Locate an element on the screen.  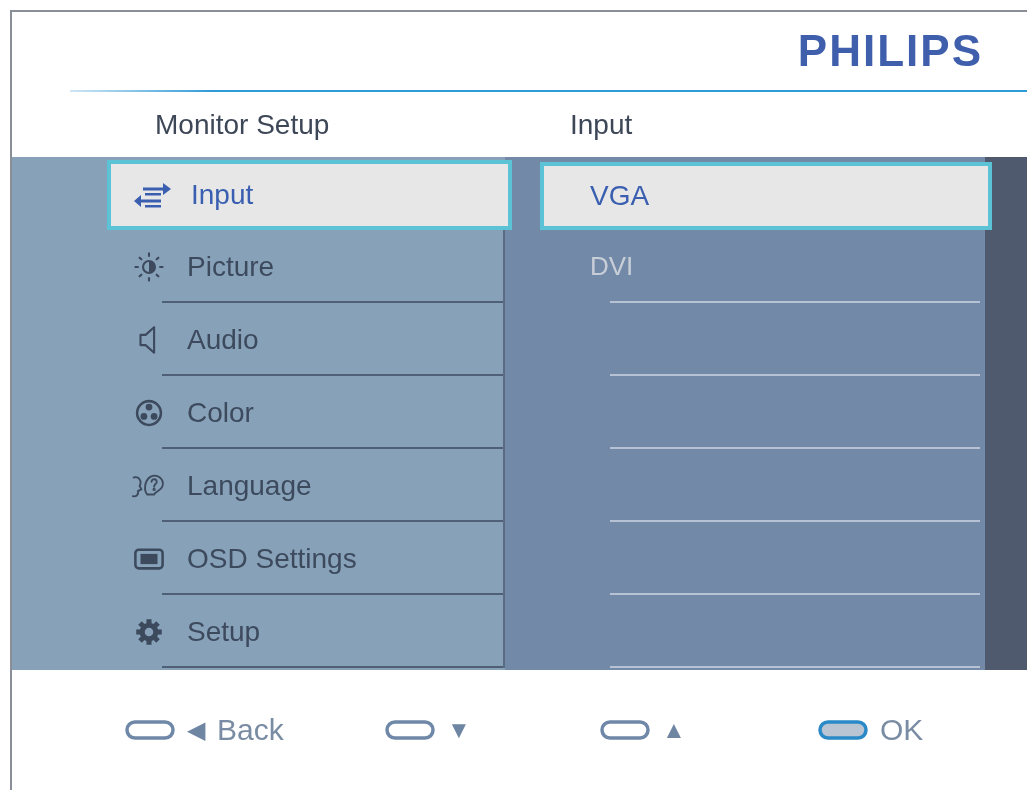
arrow-glyph: ▼ is located at coordinates (459, 730).